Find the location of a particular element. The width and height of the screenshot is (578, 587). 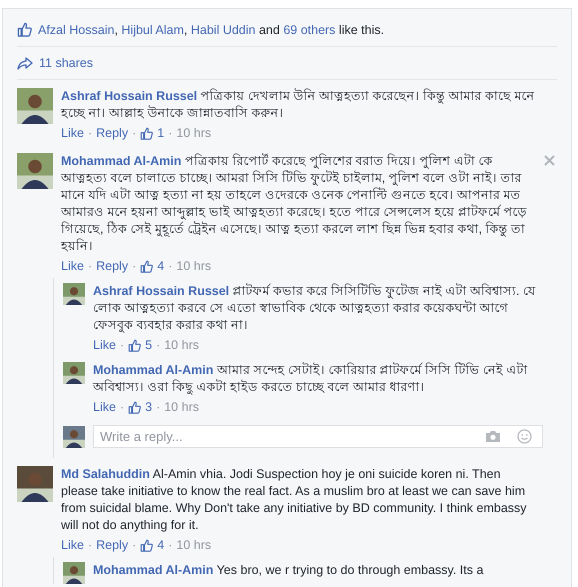

like-count: 3 is located at coordinates (148, 407).